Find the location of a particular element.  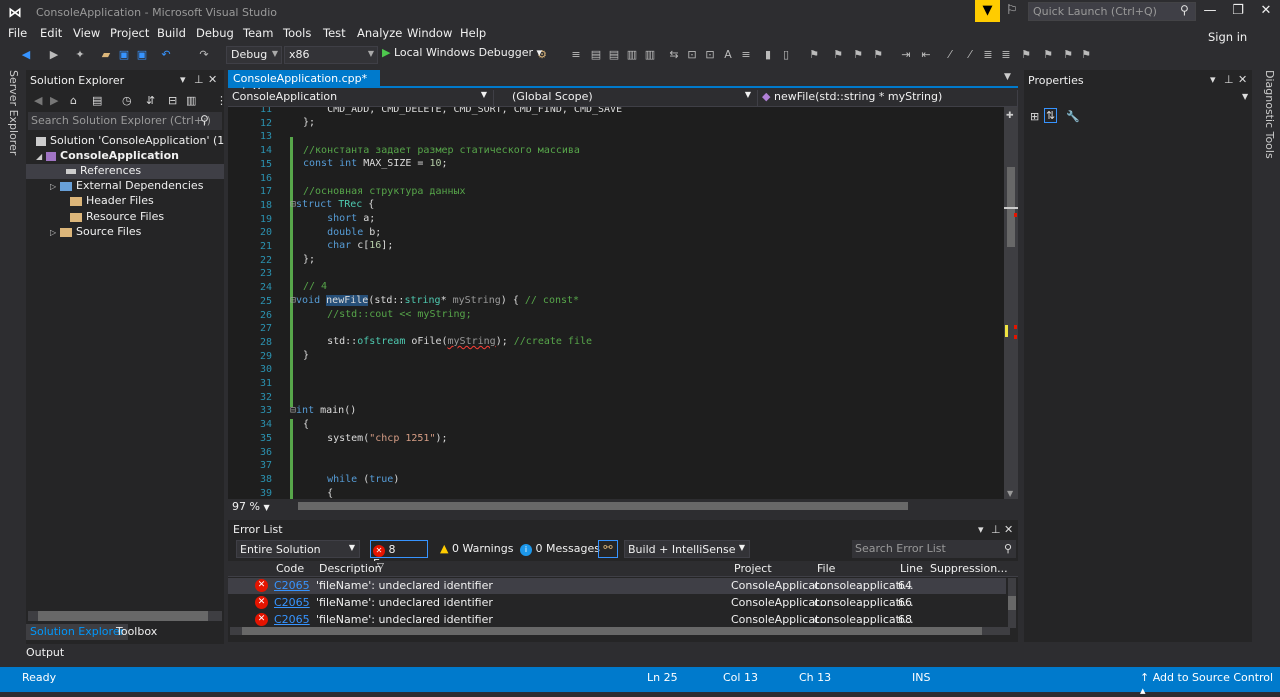

tree-external-deps: ▷ External Dependencies is located at coordinates (125, 186).